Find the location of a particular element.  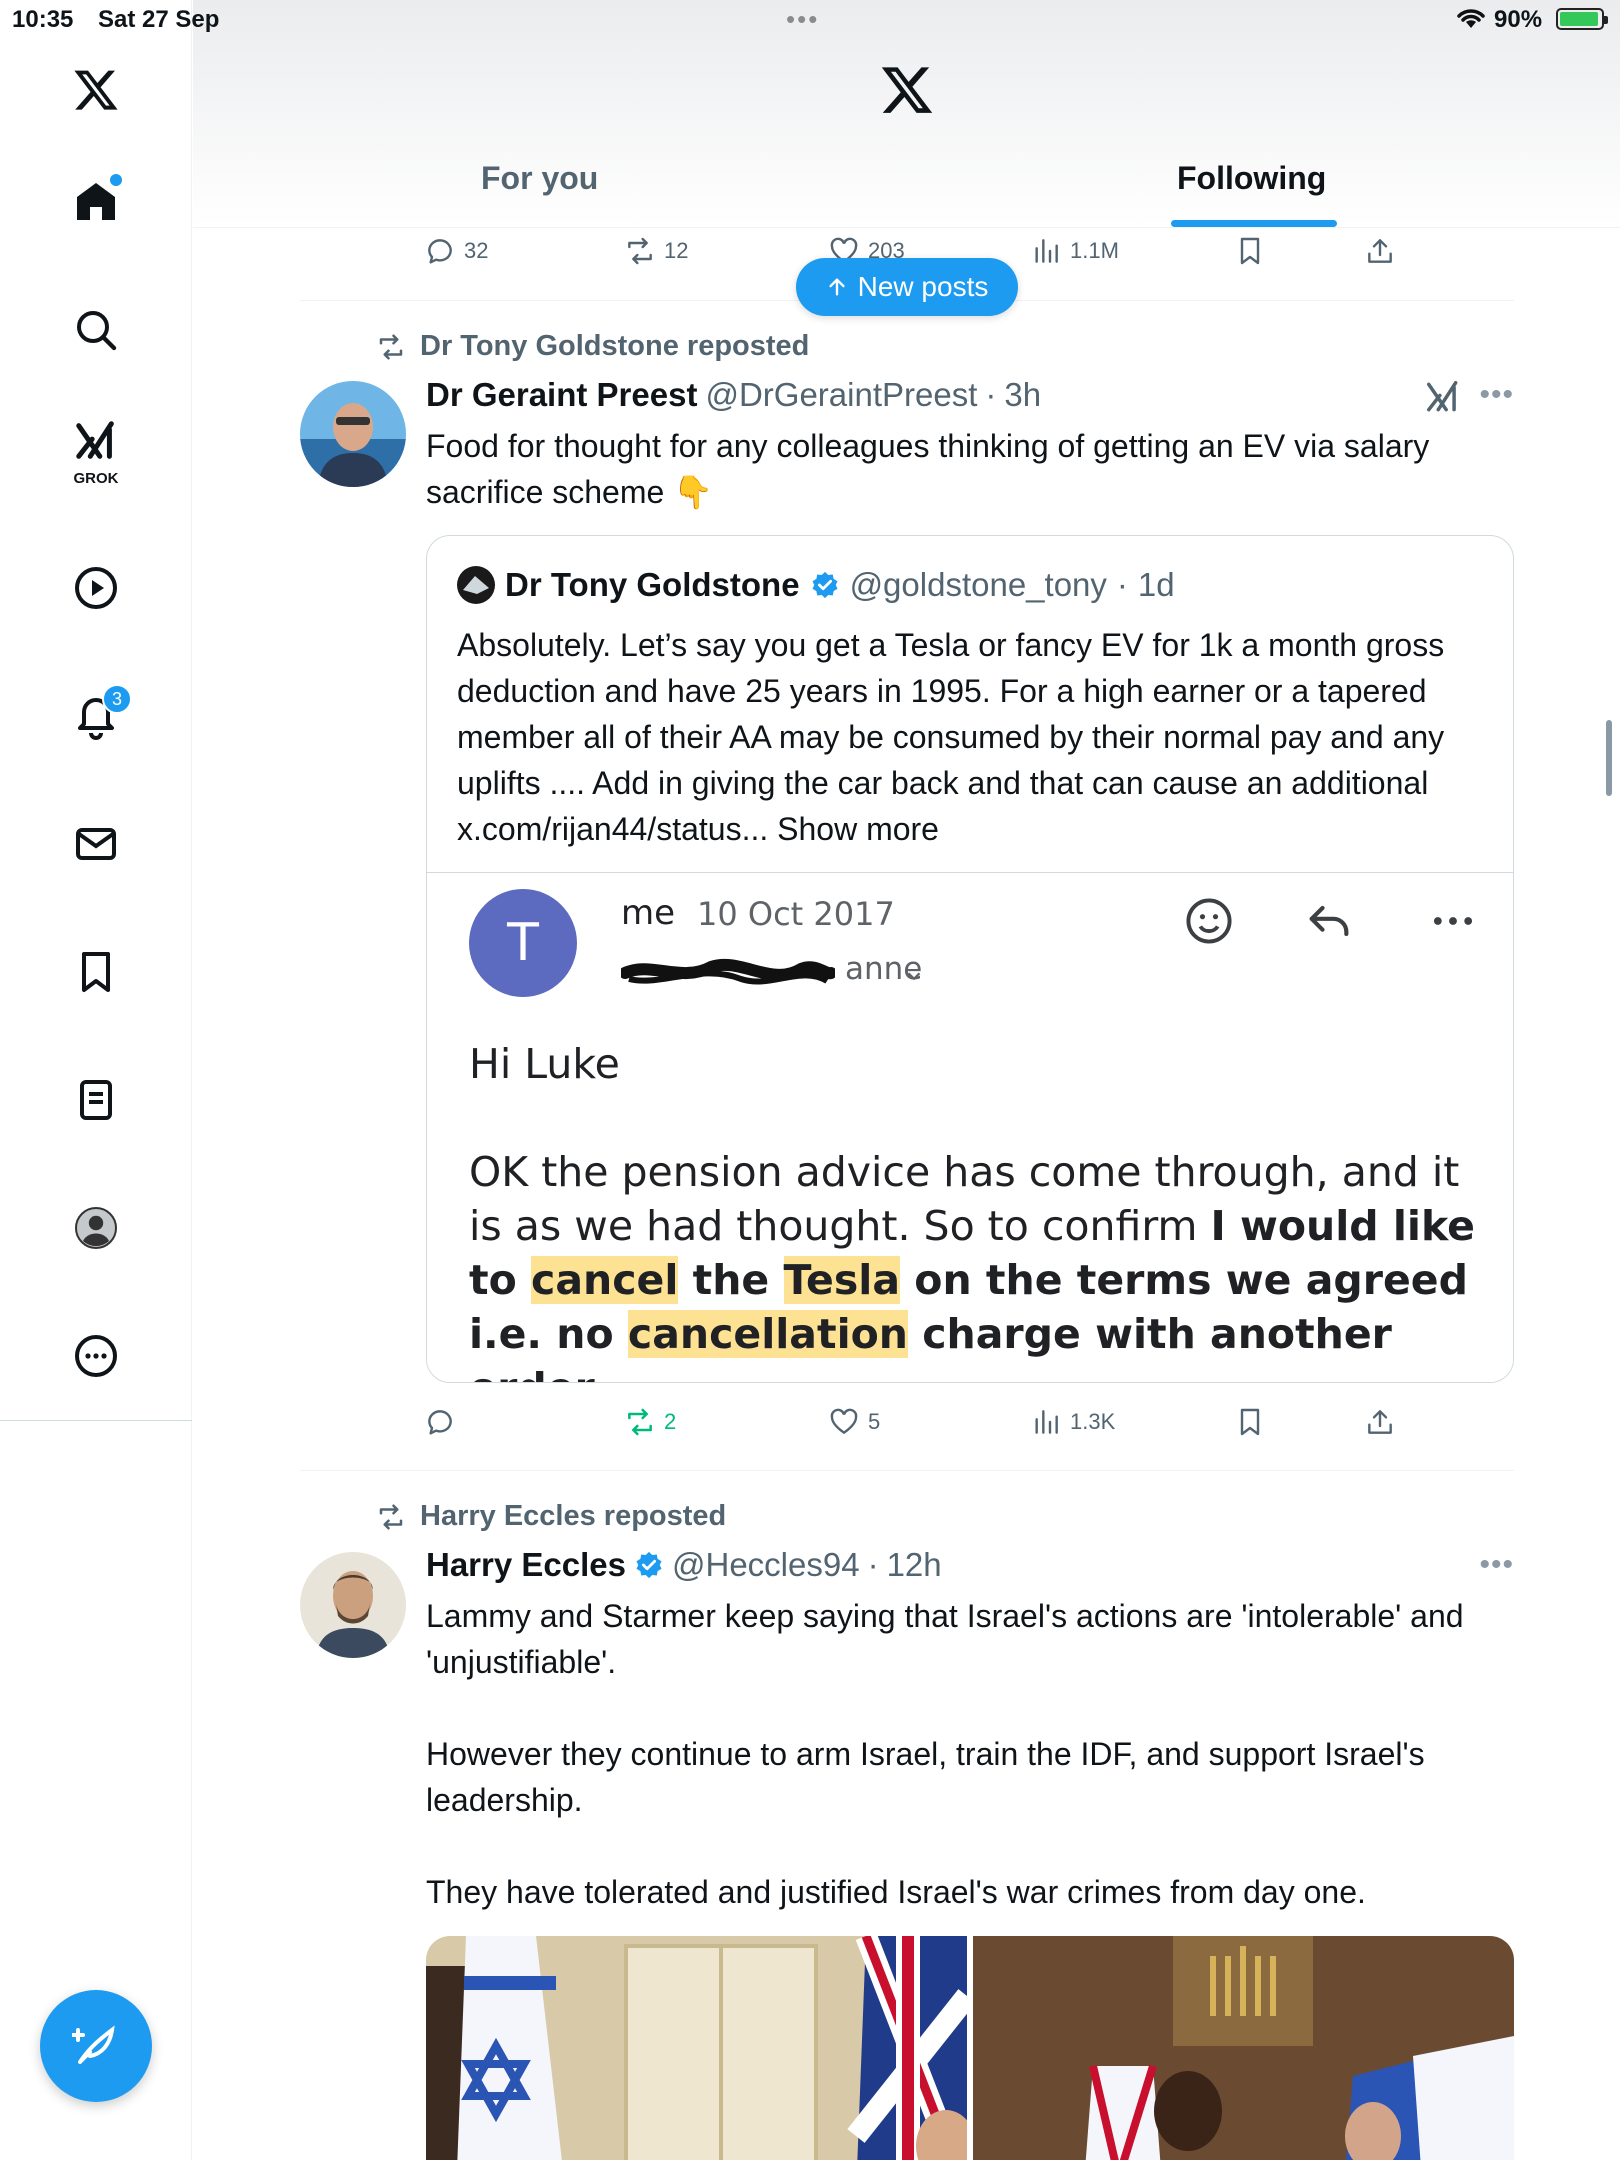

new-posts-button: New posts is located at coordinates (907, 287).